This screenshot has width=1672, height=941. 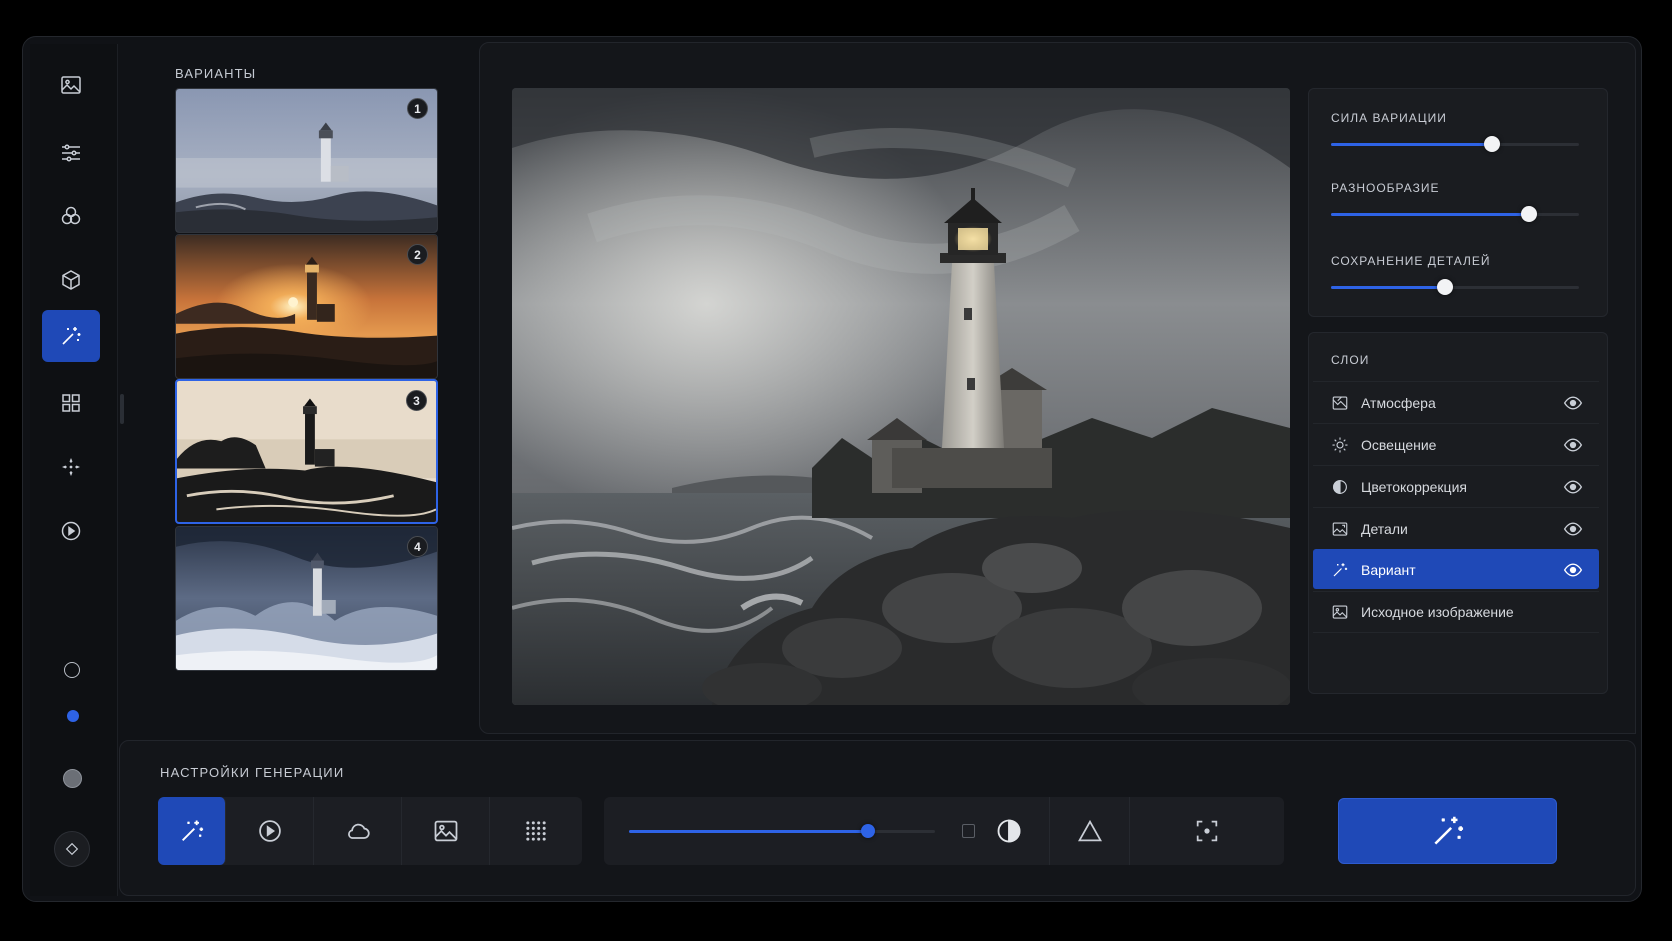 I want to click on generation-adjust-group, so click(x=944, y=831).